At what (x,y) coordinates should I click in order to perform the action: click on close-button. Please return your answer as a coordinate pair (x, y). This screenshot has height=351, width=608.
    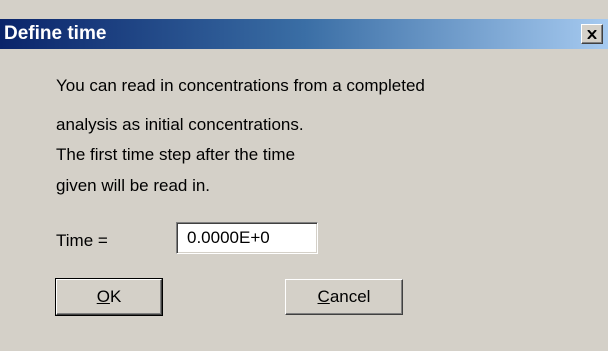
    Looking at the image, I should click on (592, 34).